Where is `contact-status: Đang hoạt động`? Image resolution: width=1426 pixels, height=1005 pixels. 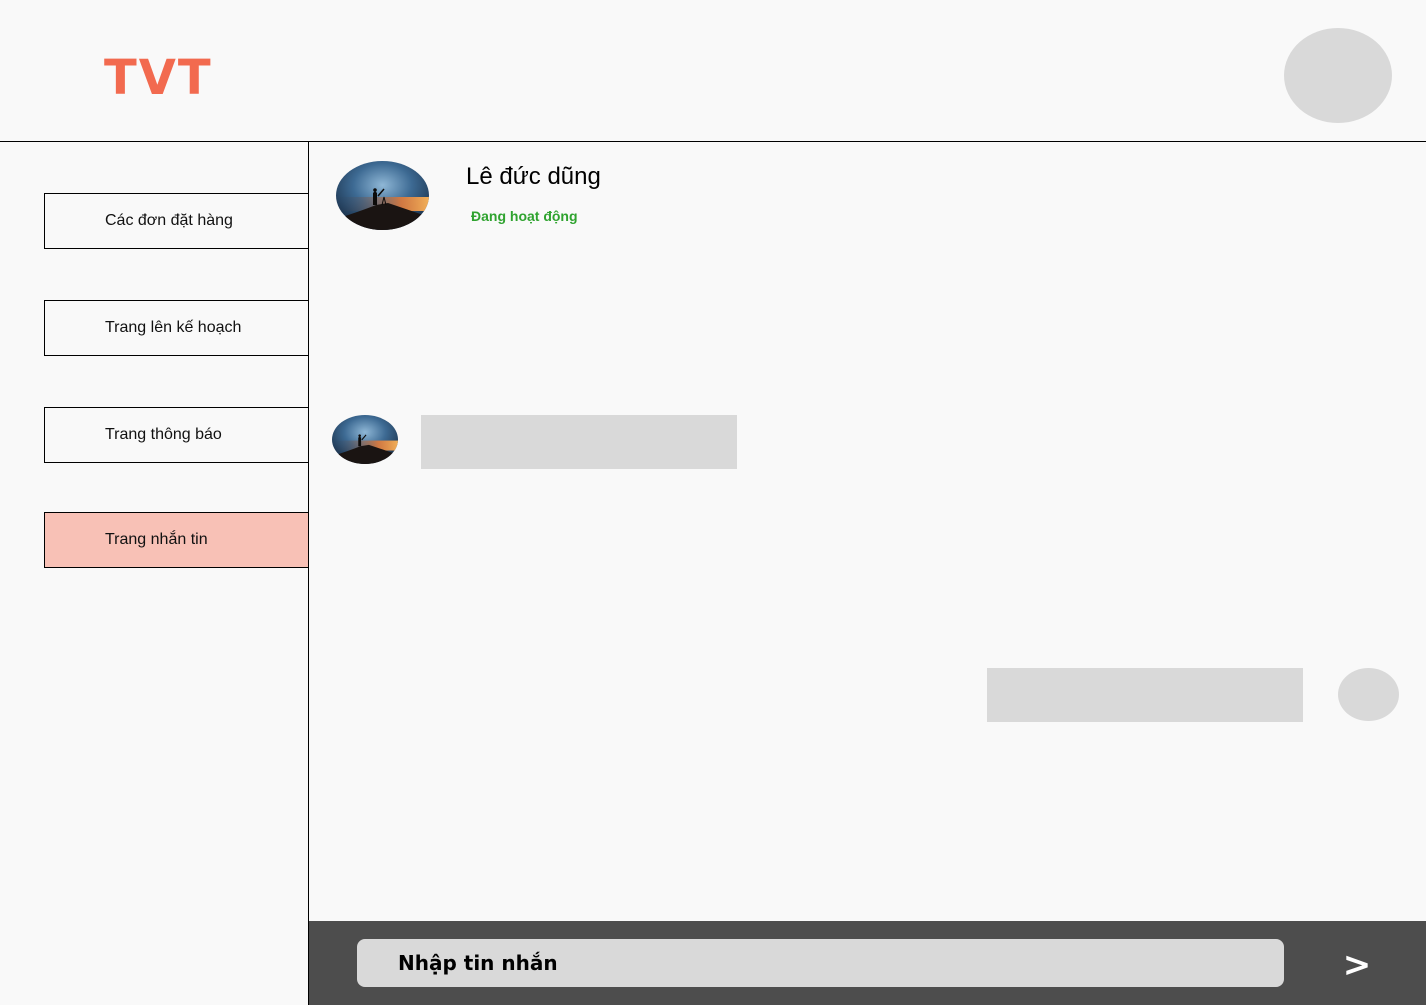
contact-status: Đang hoạt động is located at coordinates (524, 216).